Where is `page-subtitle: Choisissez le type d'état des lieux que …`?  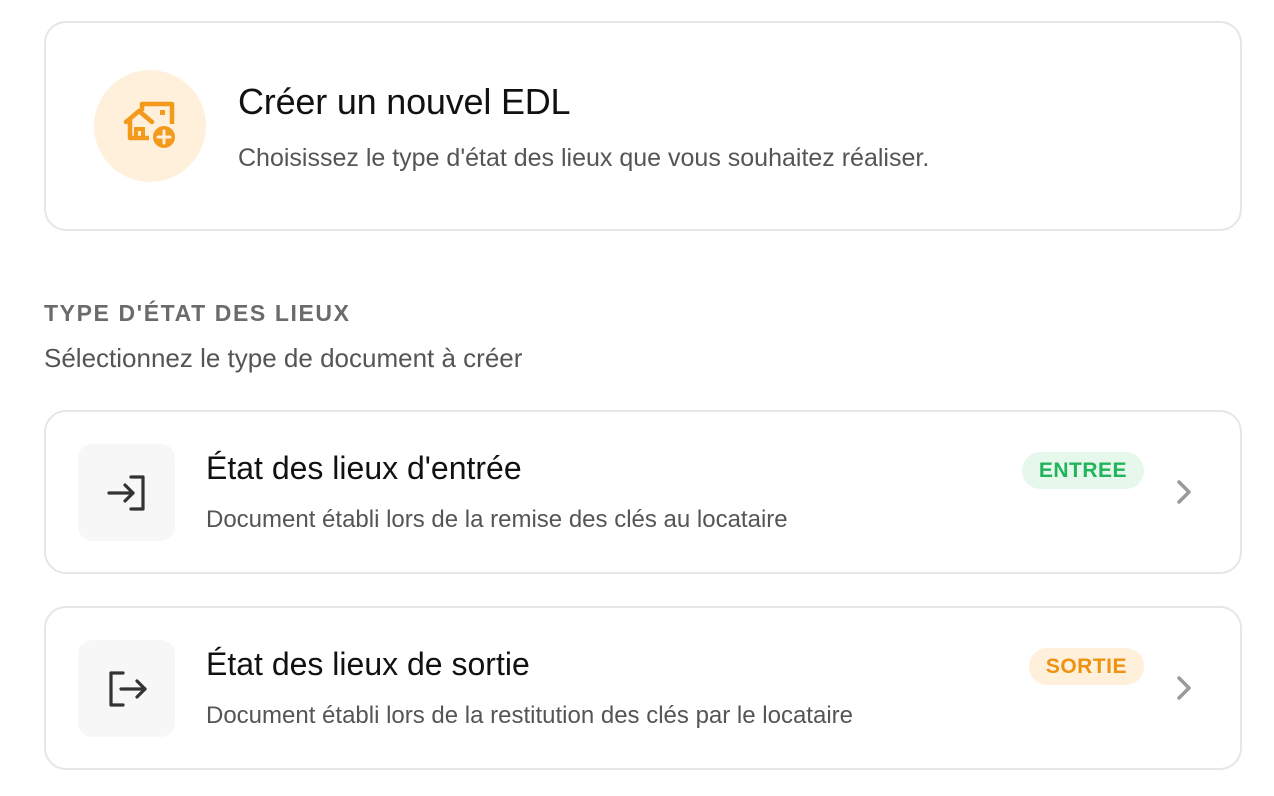
page-subtitle: Choisissez le type d'état des lieux que … is located at coordinates (584, 158).